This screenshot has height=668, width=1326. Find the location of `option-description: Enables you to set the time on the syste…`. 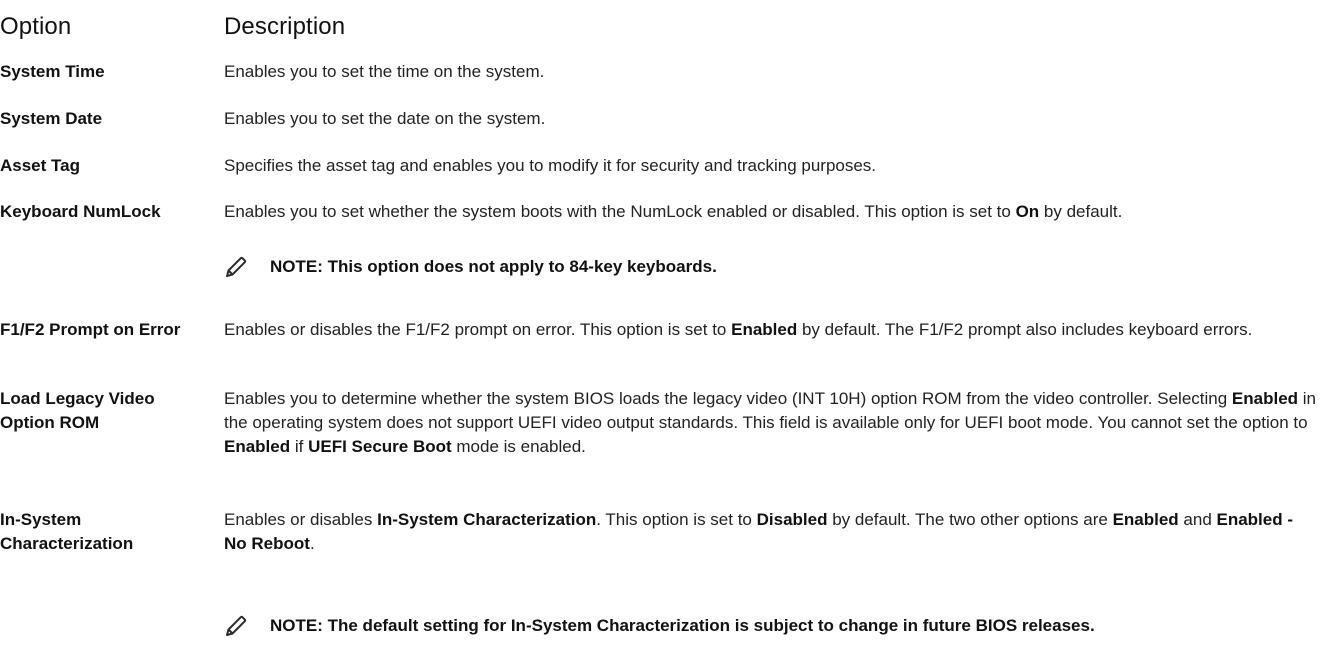

option-description: Enables you to set the time on the syste… is located at coordinates (384, 71).